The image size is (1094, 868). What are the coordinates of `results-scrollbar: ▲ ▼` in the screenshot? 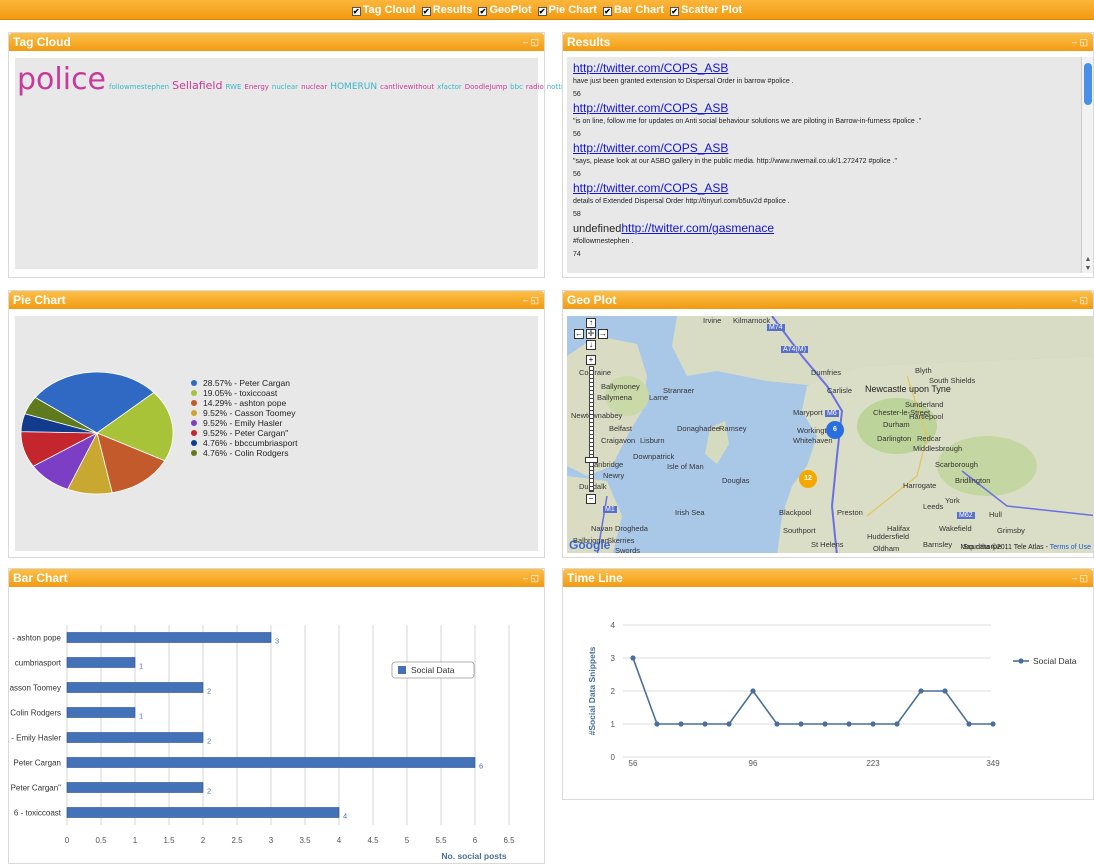 It's located at (1087, 165).